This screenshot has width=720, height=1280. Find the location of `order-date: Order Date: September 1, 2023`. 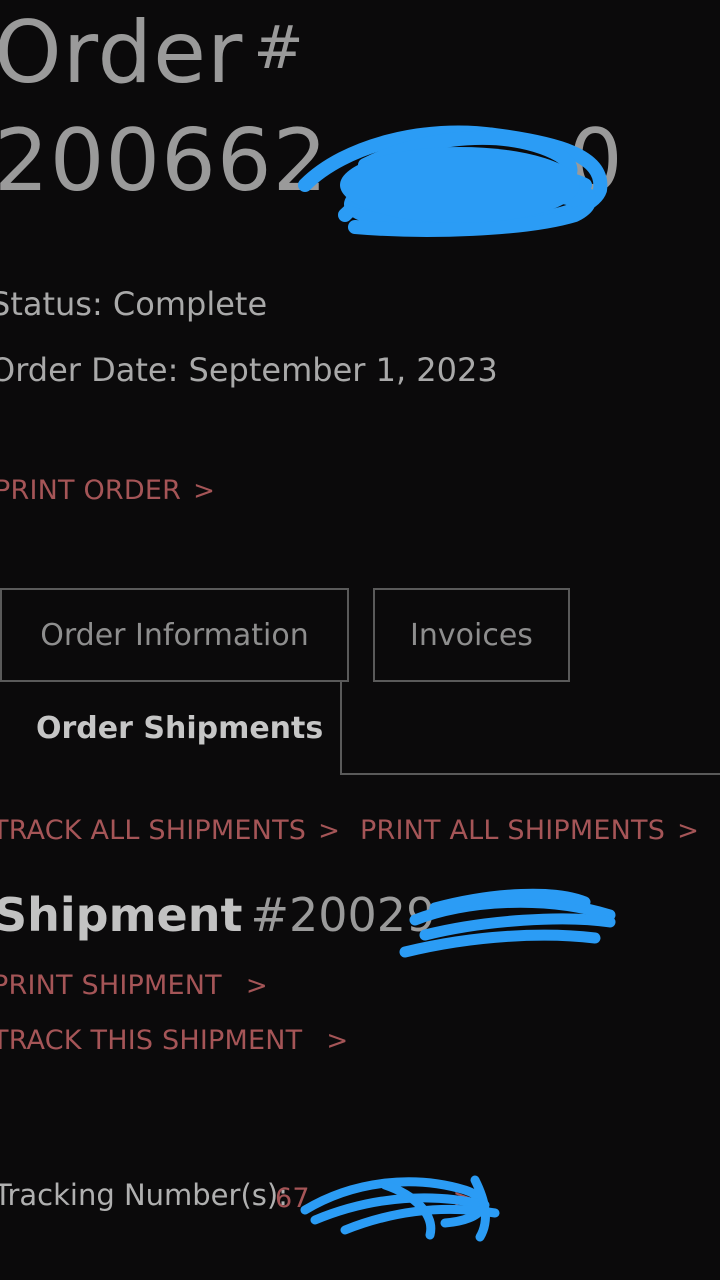

order-date: Order Date: September 1, 2023 is located at coordinates (249, 370).